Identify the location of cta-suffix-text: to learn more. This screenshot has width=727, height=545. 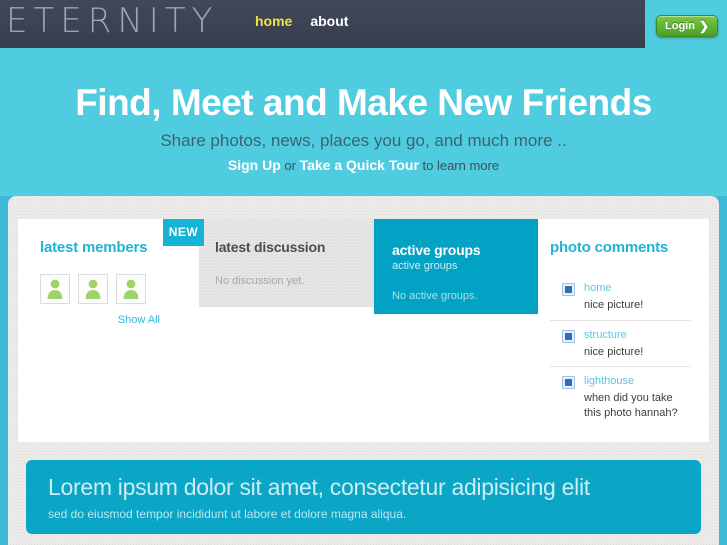
(459, 165).